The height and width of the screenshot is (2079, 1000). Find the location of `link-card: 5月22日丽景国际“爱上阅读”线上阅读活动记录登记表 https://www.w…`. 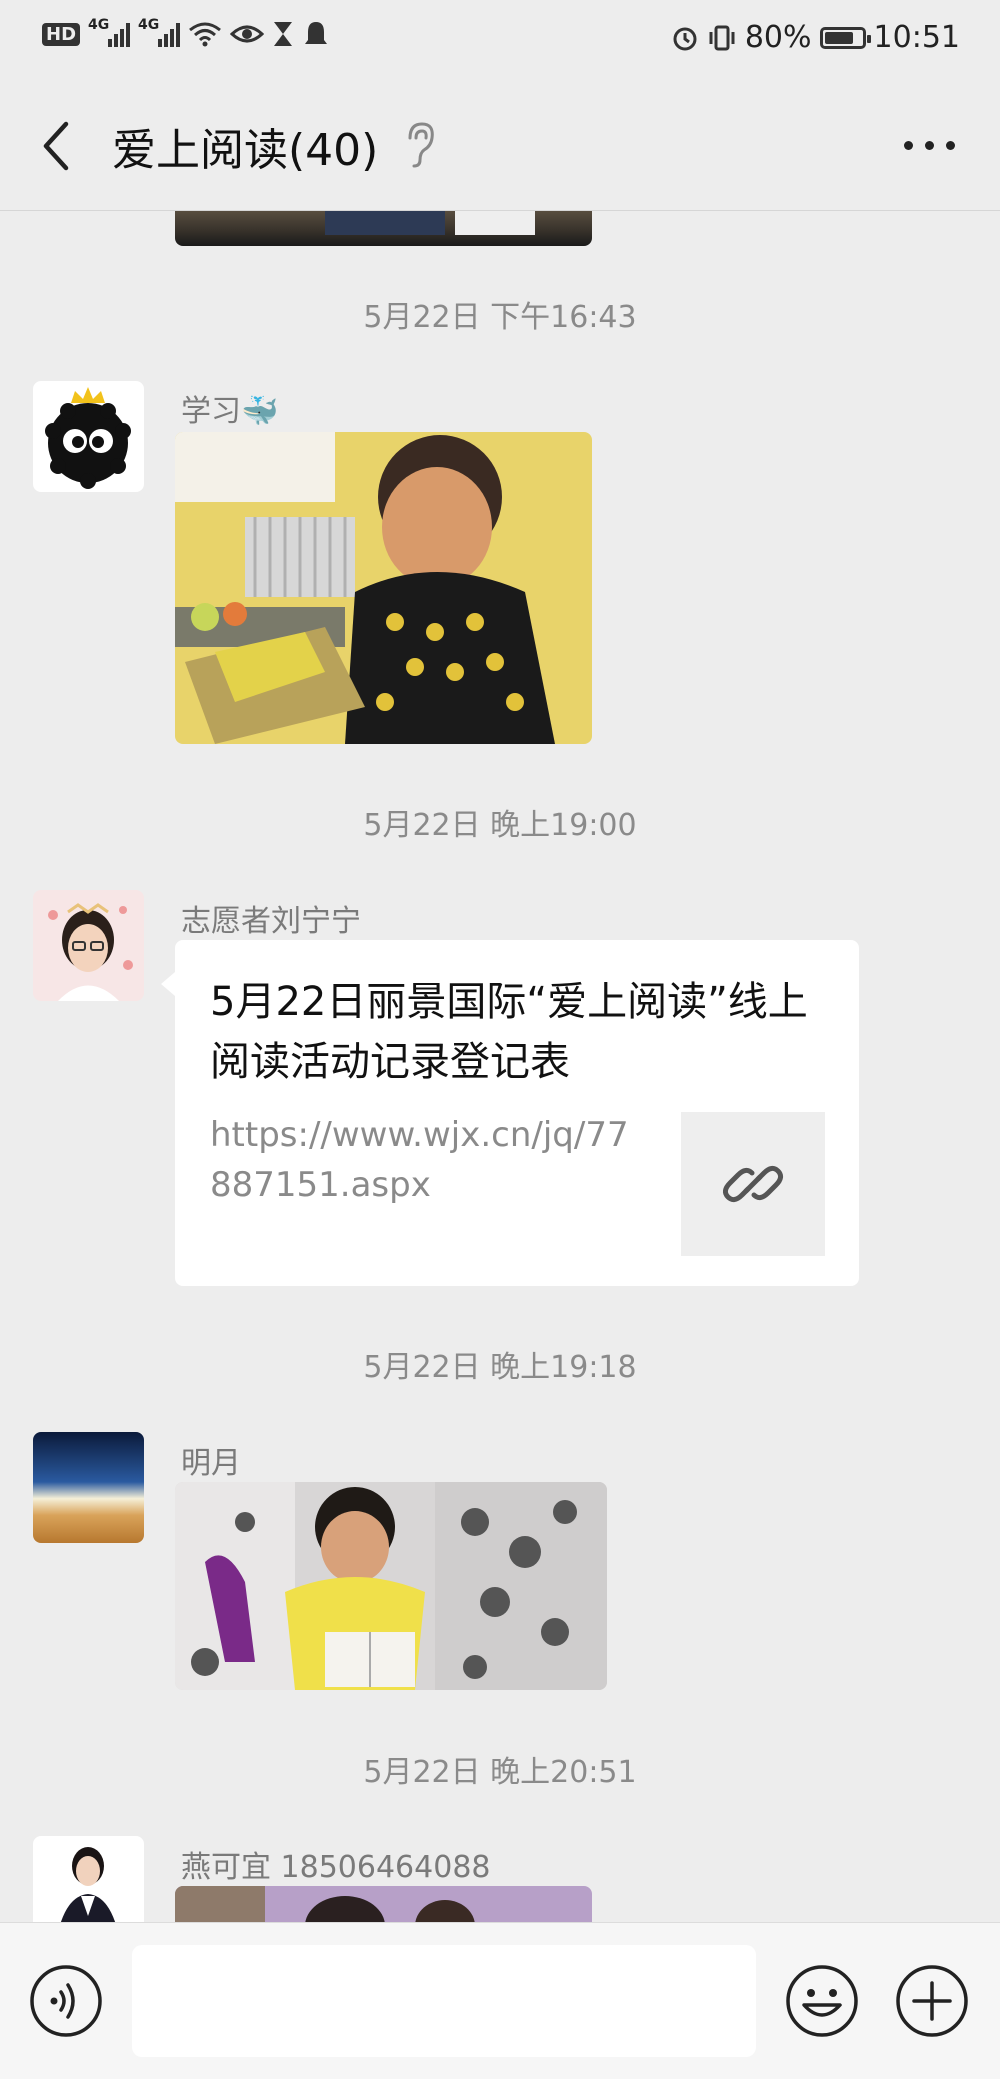

link-card: 5月22日丽景国际“爱上阅读”线上阅读活动记录登记表 https://www.w… is located at coordinates (510, 1113).